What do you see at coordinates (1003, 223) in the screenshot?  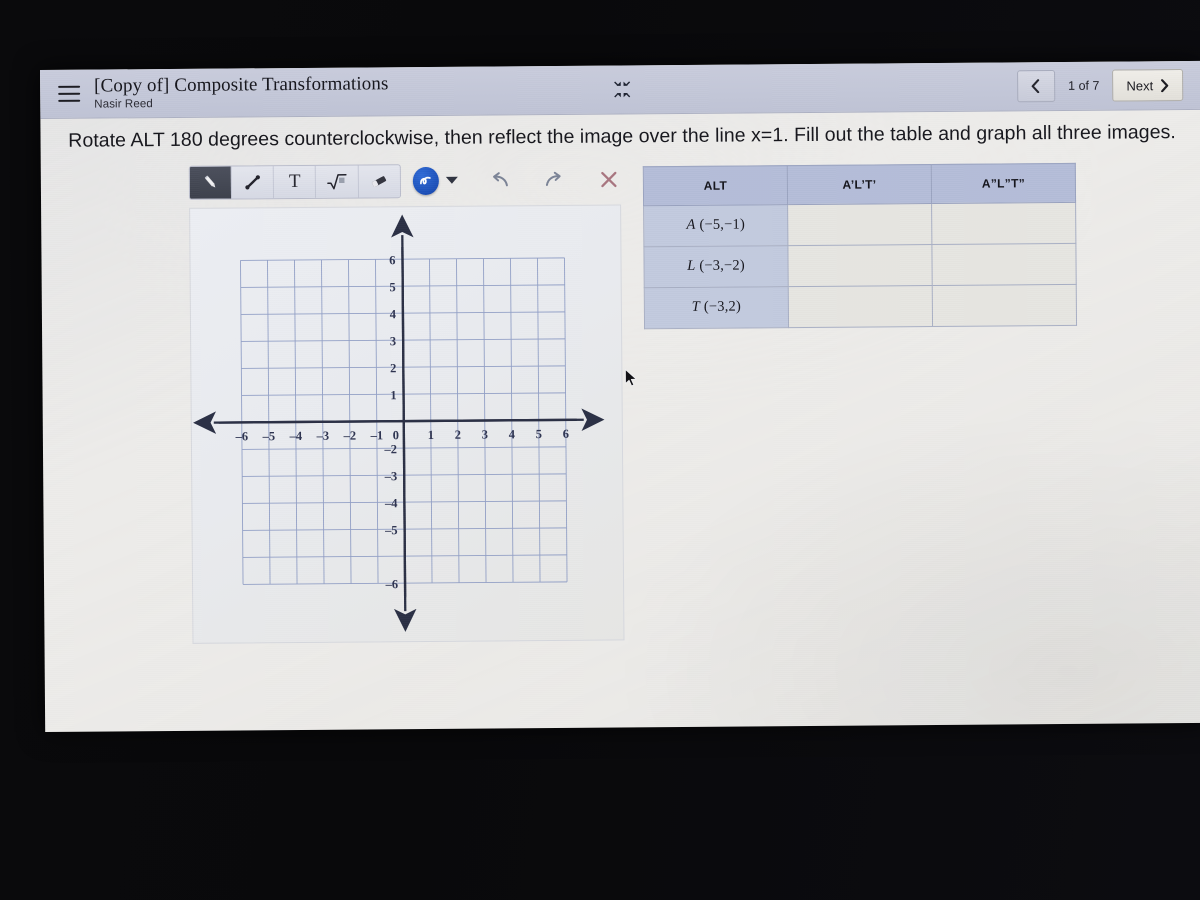 I see `cell-a-dprime` at bounding box center [1003, 223].